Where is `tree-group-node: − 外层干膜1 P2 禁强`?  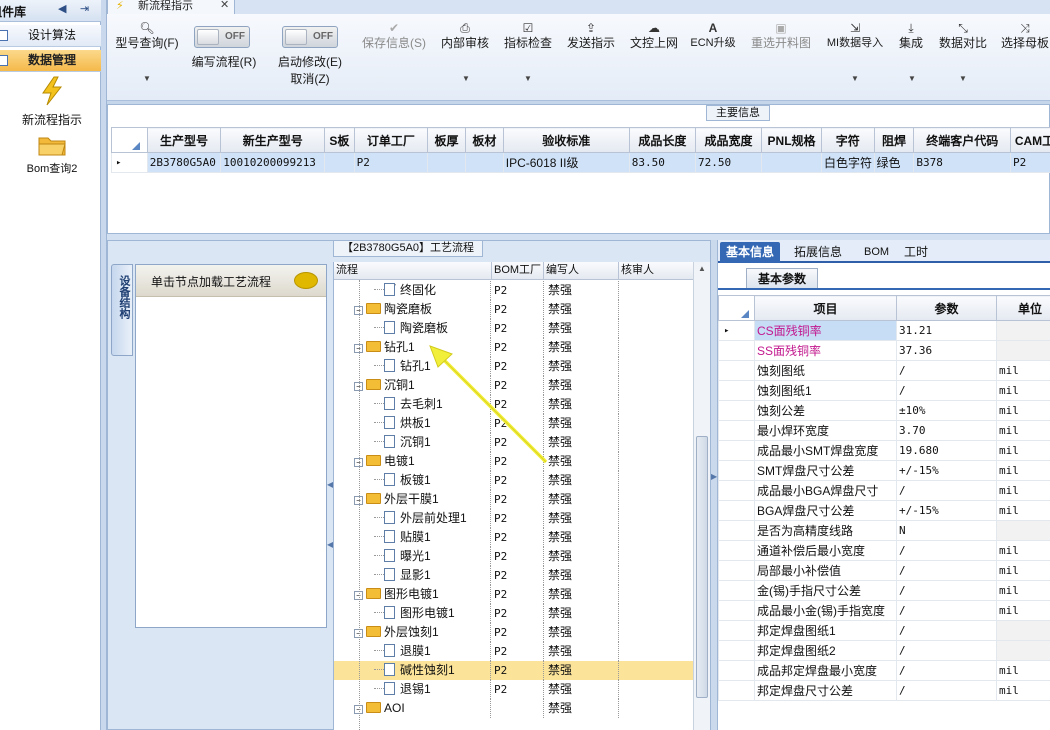
tree-group-node: − 外层干膜1 P2 禁强 is located at coordinates (513, 499).